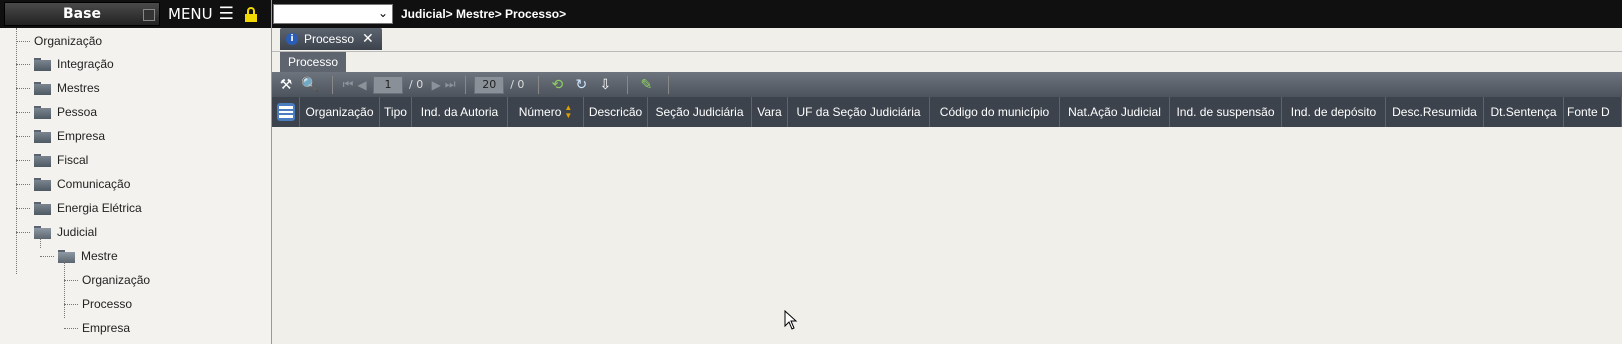 The image size is (1622, 344). I want to click on page-size-input: 20, so click(489, 84).